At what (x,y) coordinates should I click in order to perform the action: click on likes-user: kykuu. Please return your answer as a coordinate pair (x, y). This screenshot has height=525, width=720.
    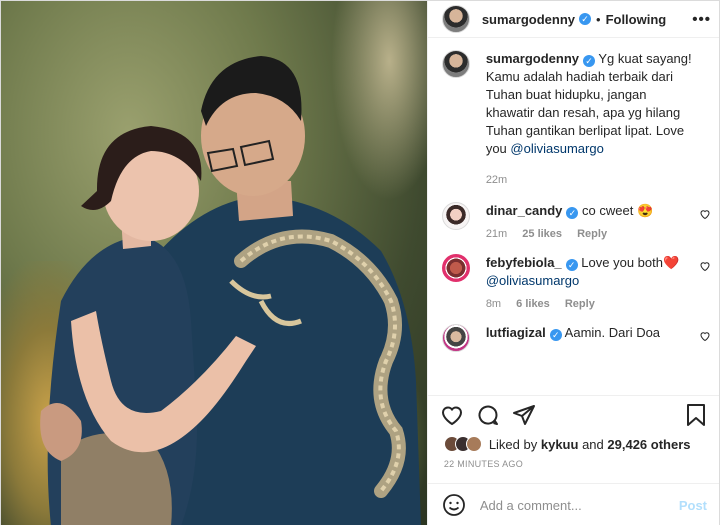
    Looking at the image, I should click on (560, 444).